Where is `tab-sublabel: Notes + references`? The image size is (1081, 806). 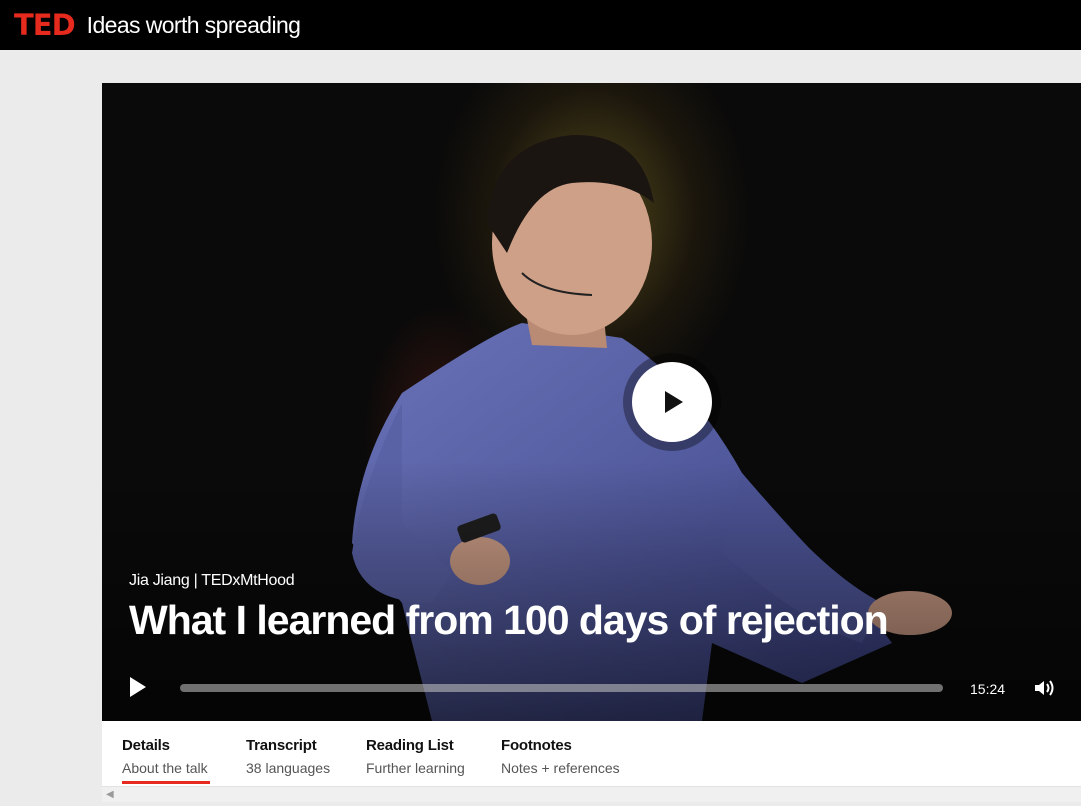
tab-sublabel: Notes + references is located at coordinates (560, 768).